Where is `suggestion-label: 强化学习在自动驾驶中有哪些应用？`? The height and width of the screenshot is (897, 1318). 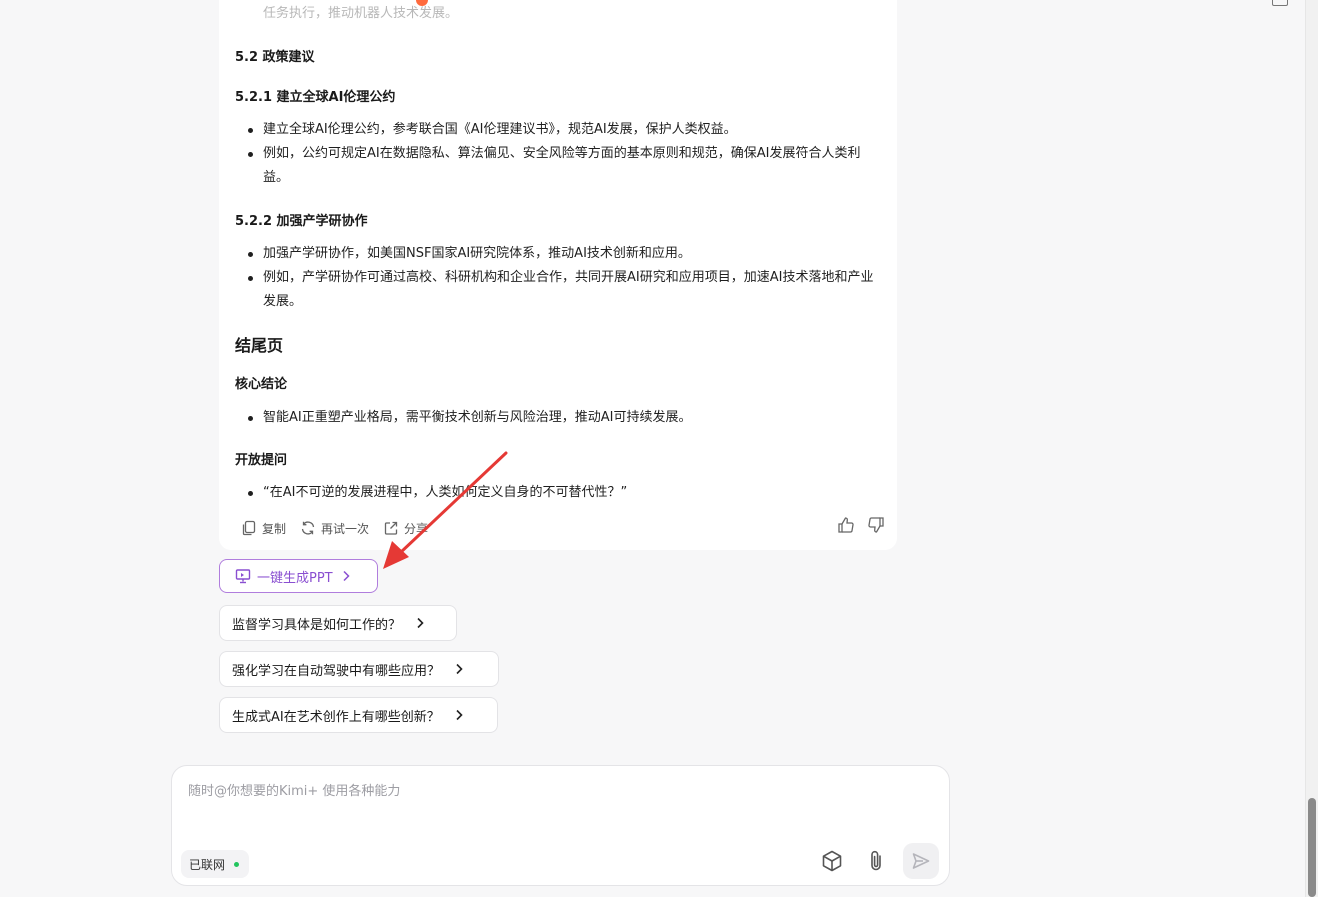 suggestion-label: 强化学习在自动驾驶中有哪些应用？ is located at coordinates (336, 671).